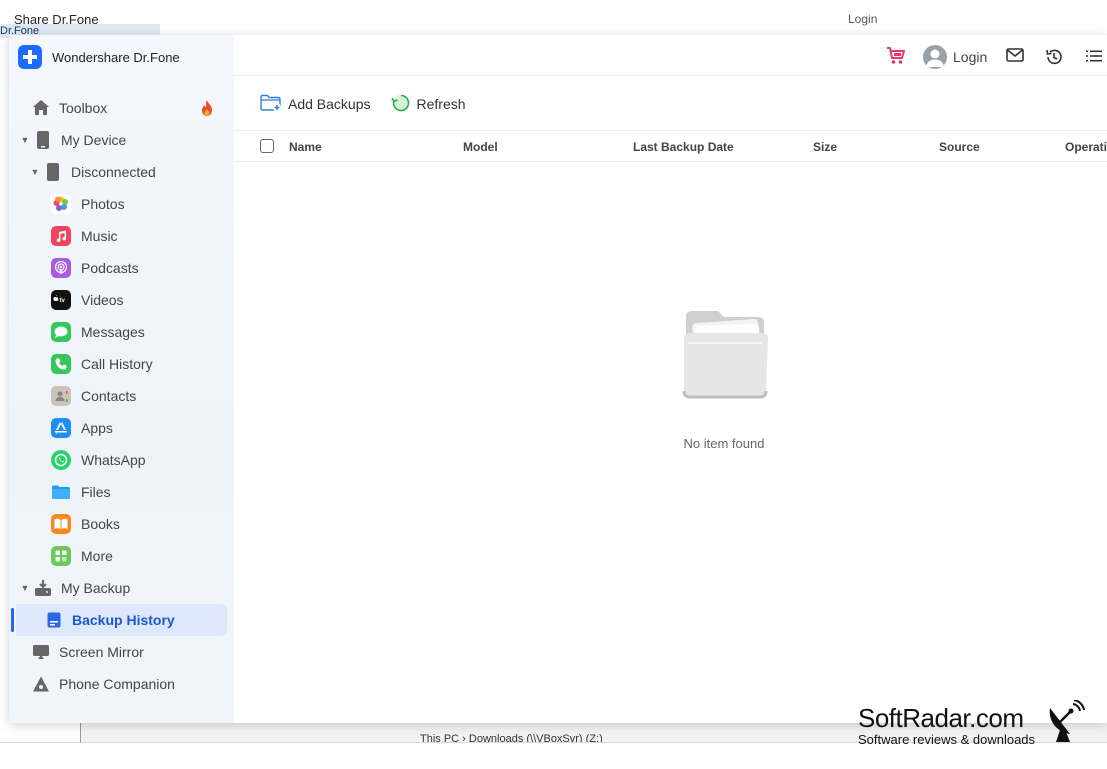 Image resolution: width=1107 pixels, height=769 pixels. What do you see at coordinates (970, 57) in the screenshot?
I see `login-label: Login` at bounding box center [970, 57].